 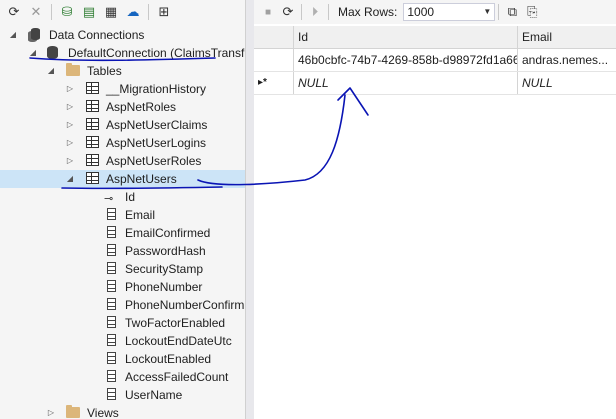 I want to click on tree-item-column: Email, so click(x=122, y=215).